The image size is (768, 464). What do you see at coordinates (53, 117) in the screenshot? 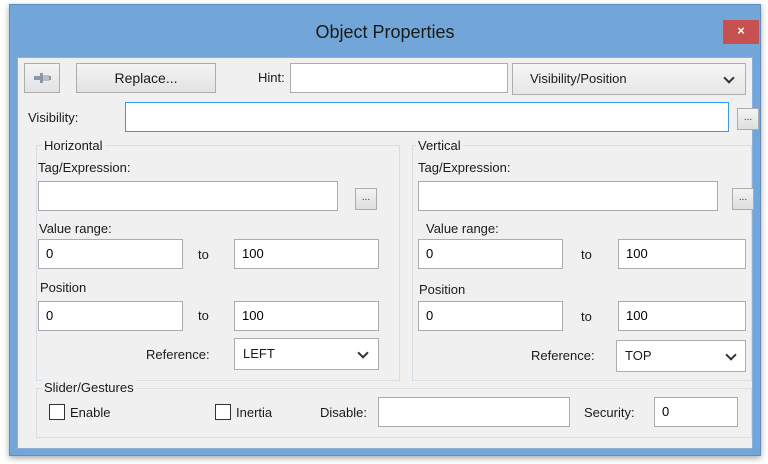
I see `visibility-label: Visibility:` at bounding box center [53, 117].